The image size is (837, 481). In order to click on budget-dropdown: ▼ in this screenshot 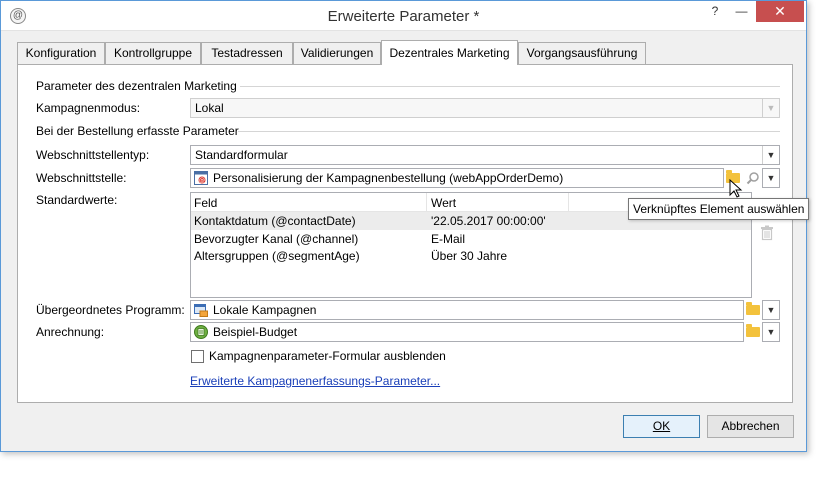, I will do `click(771, 332)`.